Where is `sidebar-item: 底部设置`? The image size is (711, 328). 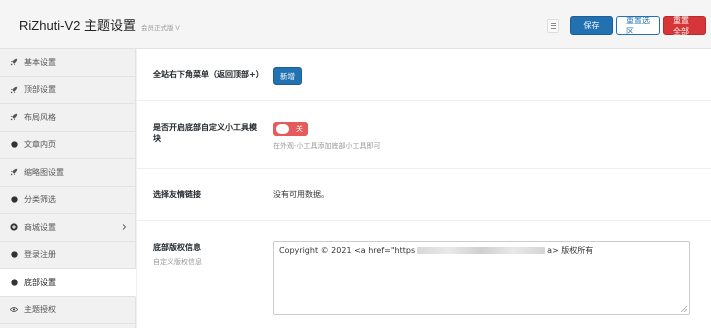 sidebar-item: 底部设置 is located at coordinates (68, 283).